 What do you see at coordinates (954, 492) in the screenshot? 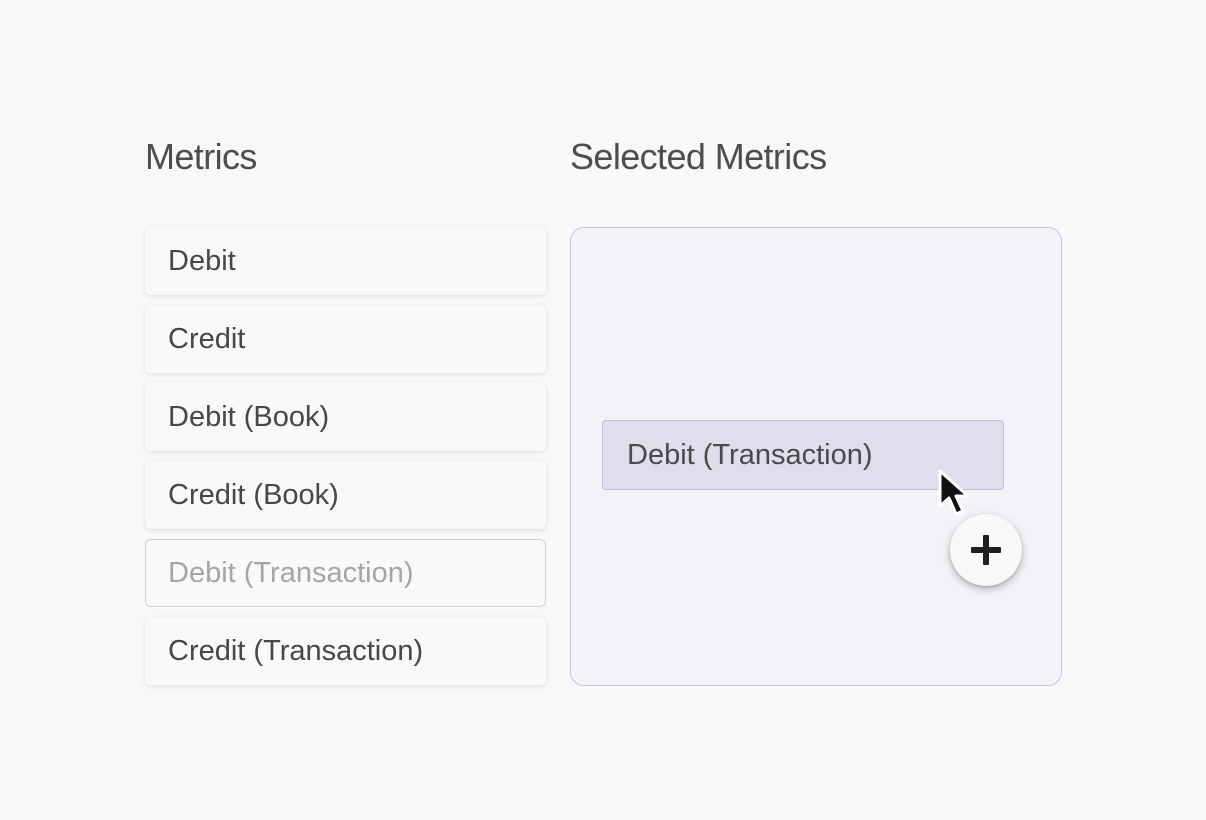
I see `arrow-cursor-icon` at bounding box center [954, 492].